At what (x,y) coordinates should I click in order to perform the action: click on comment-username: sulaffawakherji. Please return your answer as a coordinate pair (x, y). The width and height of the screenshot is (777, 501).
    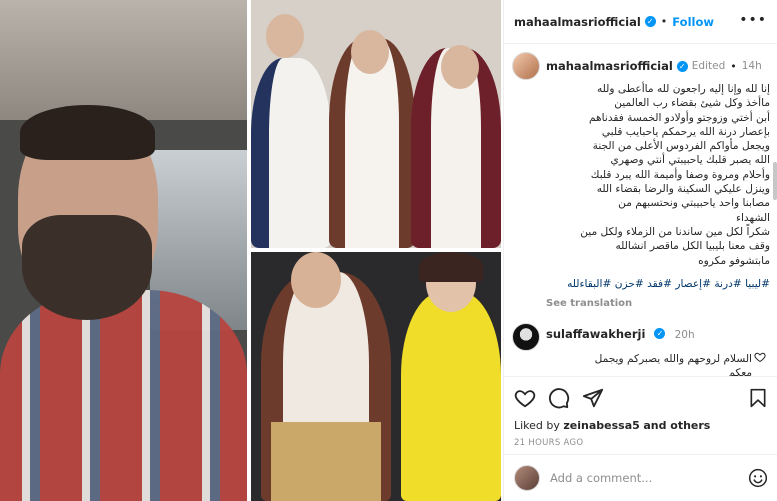
    Looking at the image, I should click on (595, 334).